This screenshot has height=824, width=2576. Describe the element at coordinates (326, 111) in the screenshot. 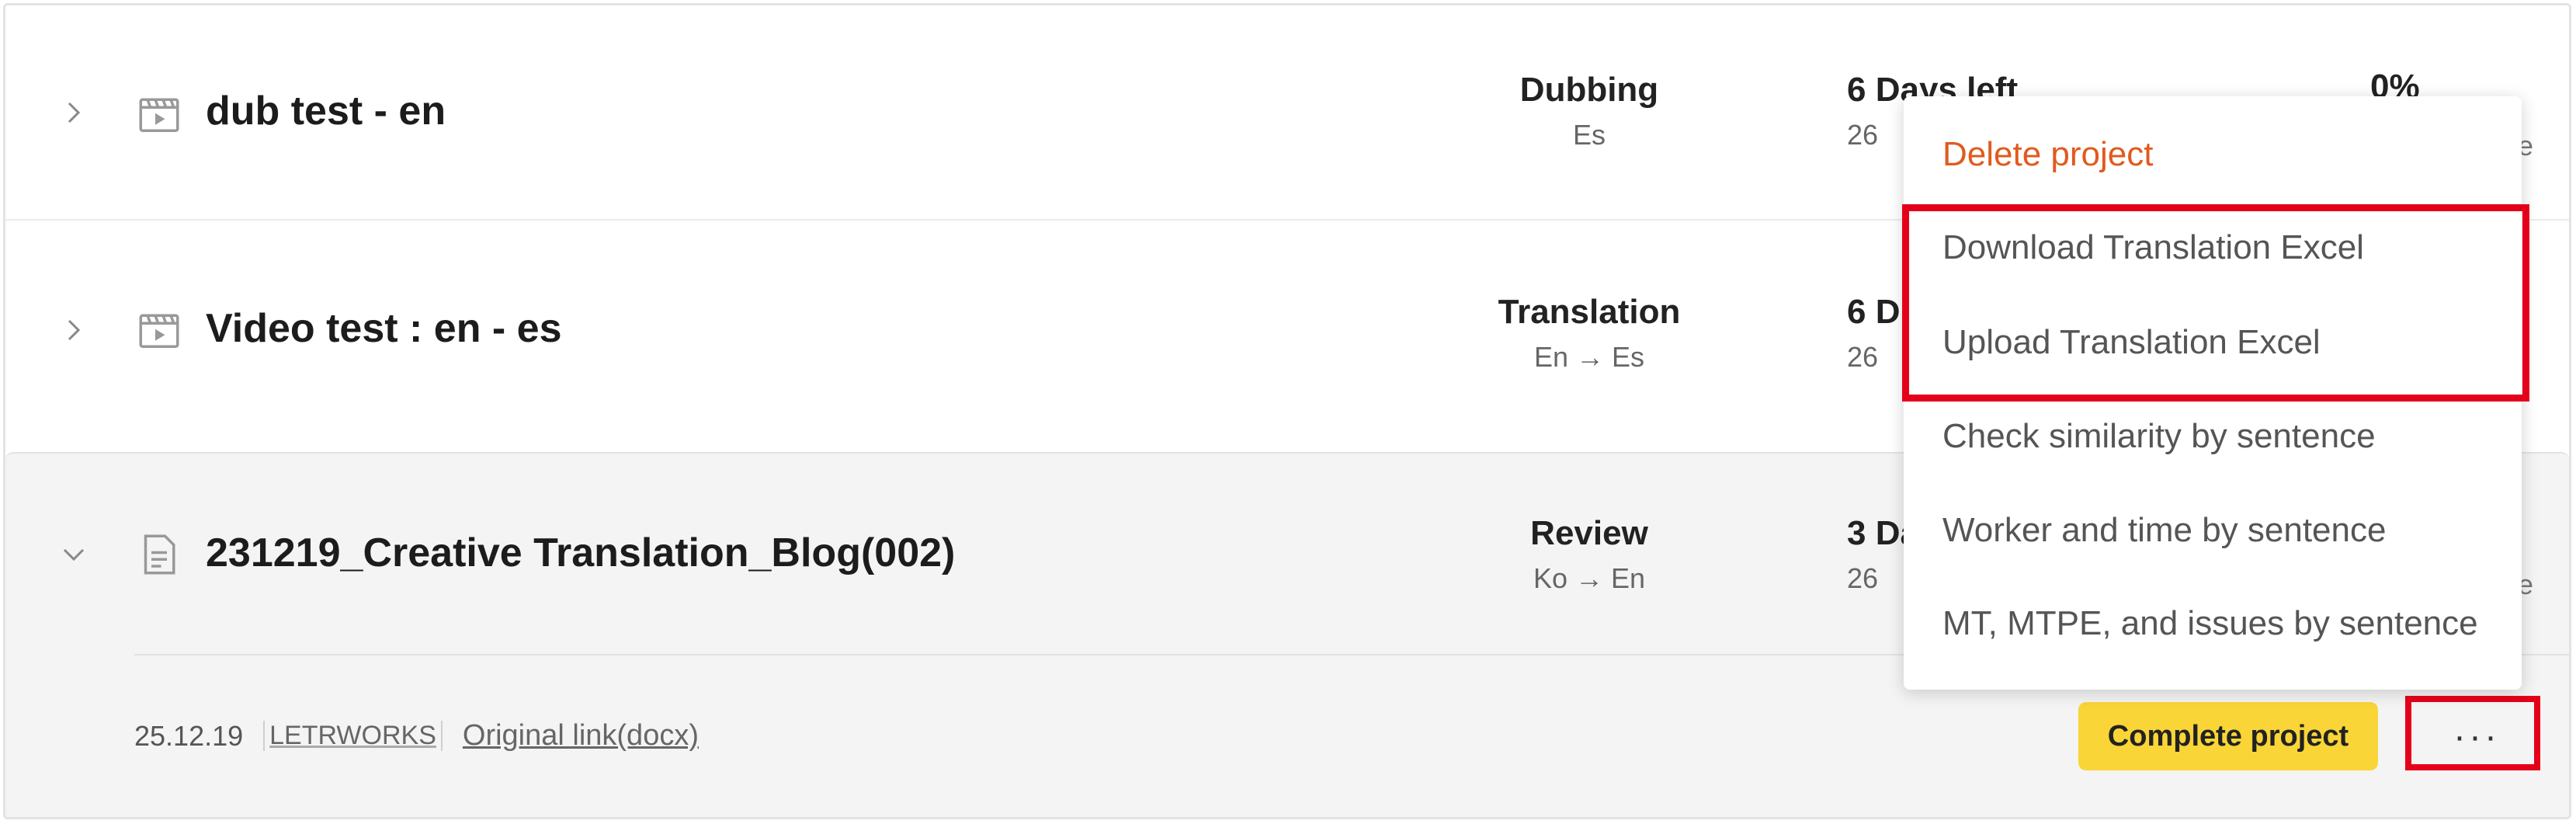

I see `project-name: dub test - en` at that location.